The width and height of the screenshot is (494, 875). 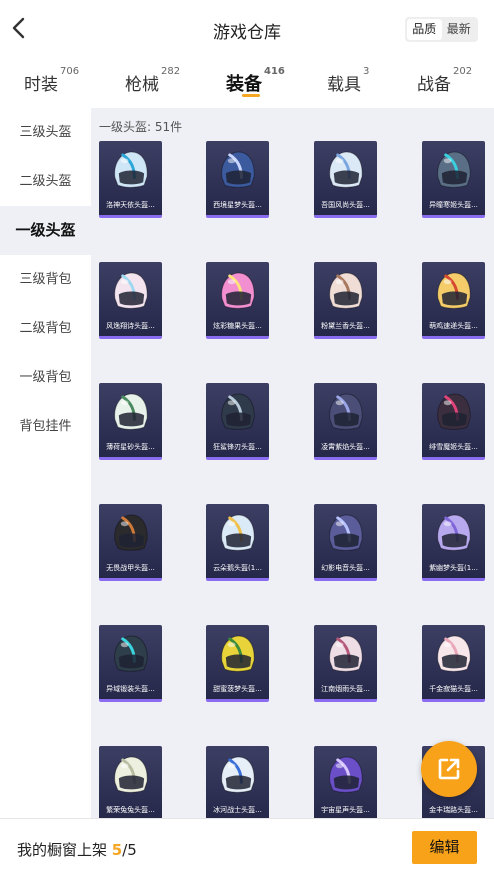 What do you see at coordinates (45, 181) in the screenshot?
I see `sidebar-item-level2-helmet: 二级头盔` at bounding box center [45, 181].